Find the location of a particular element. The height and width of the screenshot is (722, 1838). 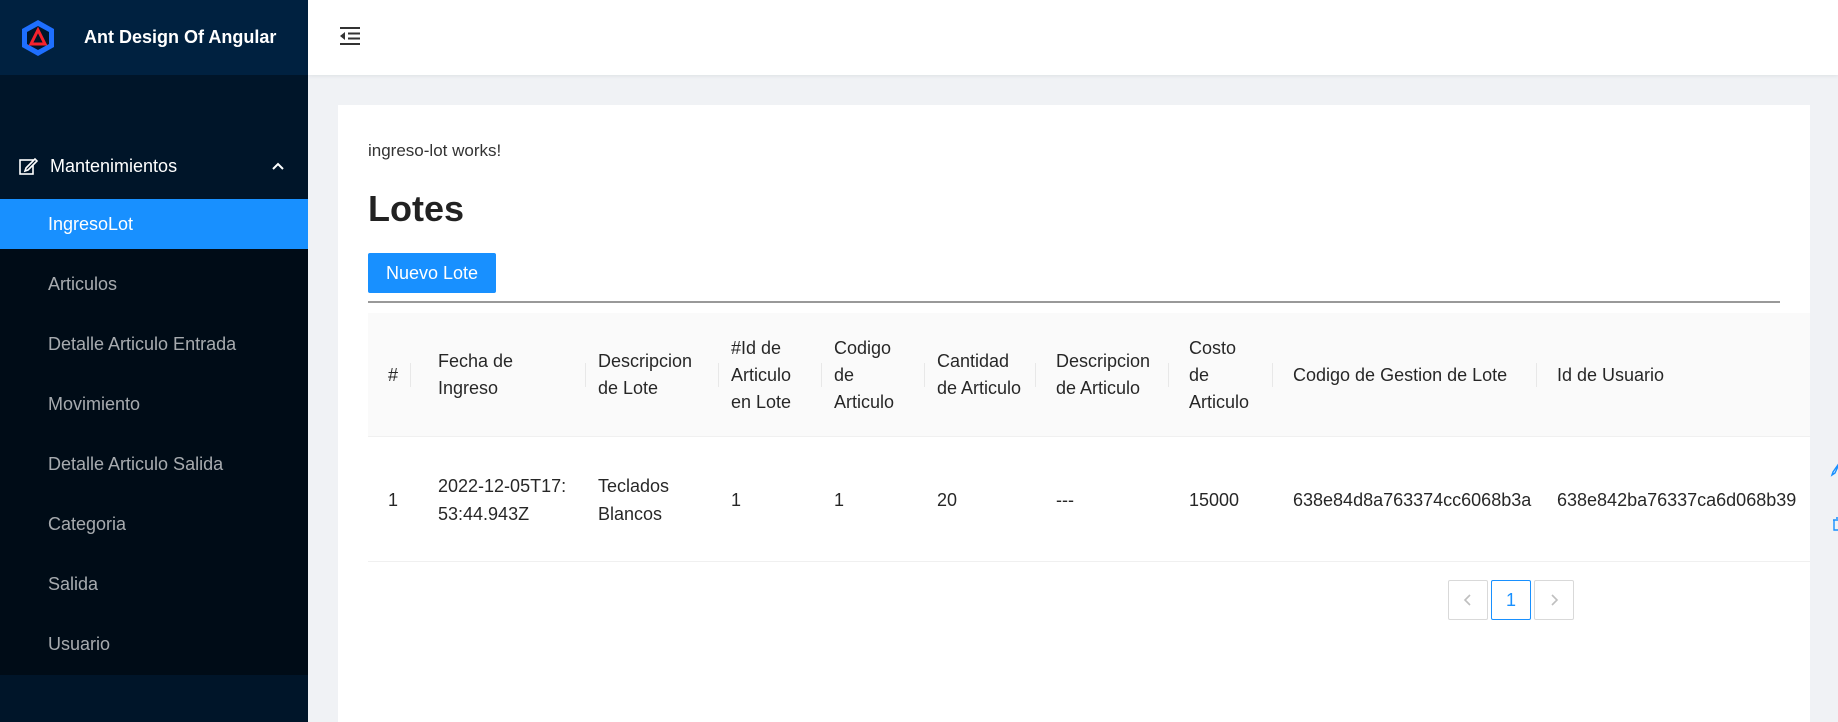

table-cell: --- is located at coordinates (1065, 499).